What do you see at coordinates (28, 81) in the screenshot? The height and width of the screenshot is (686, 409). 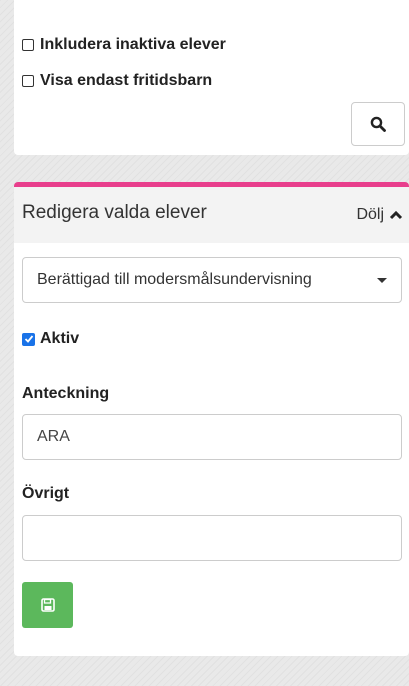 I see `only-afterschool-checkbox` at bounding box center [28, 81].